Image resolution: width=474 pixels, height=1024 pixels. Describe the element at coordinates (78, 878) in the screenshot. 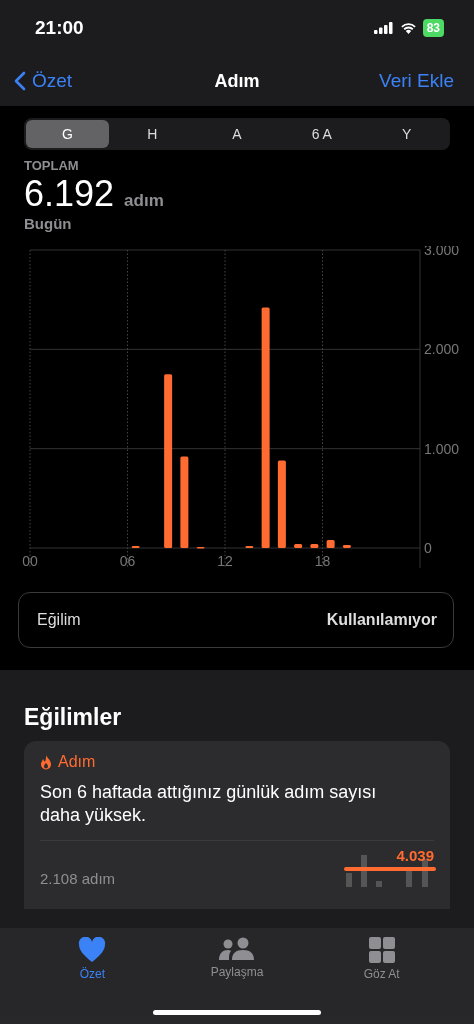

I see `past-average-label: 2.108 adım` at that location.